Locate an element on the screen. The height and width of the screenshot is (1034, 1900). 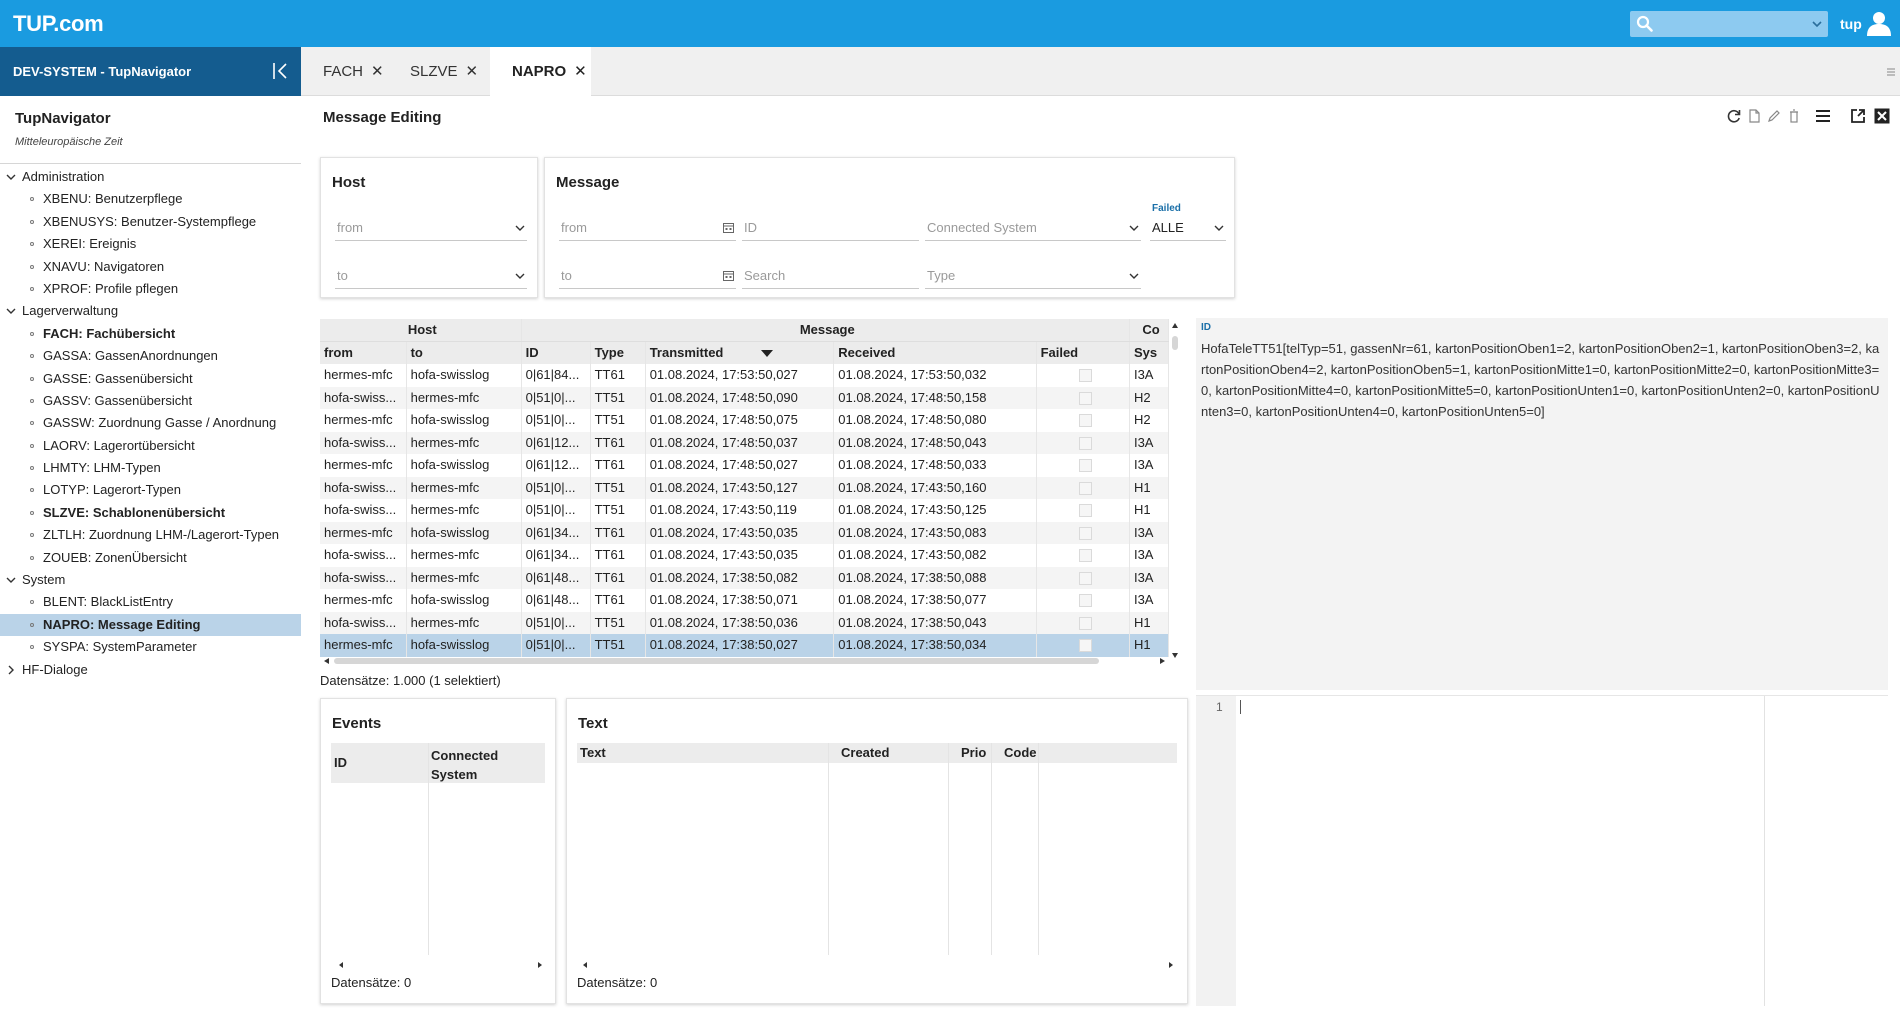
tree-item: GASSV: Gassenübersicht is located at coordinates (150, 401).